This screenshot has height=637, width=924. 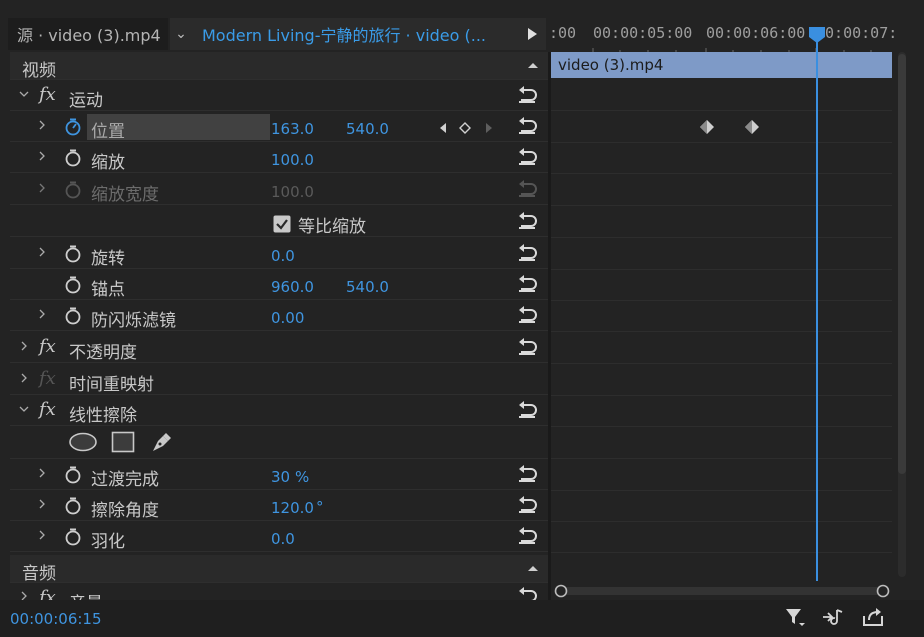 I want to click on section-audio-label: 音频, so click(x=39, y=574).